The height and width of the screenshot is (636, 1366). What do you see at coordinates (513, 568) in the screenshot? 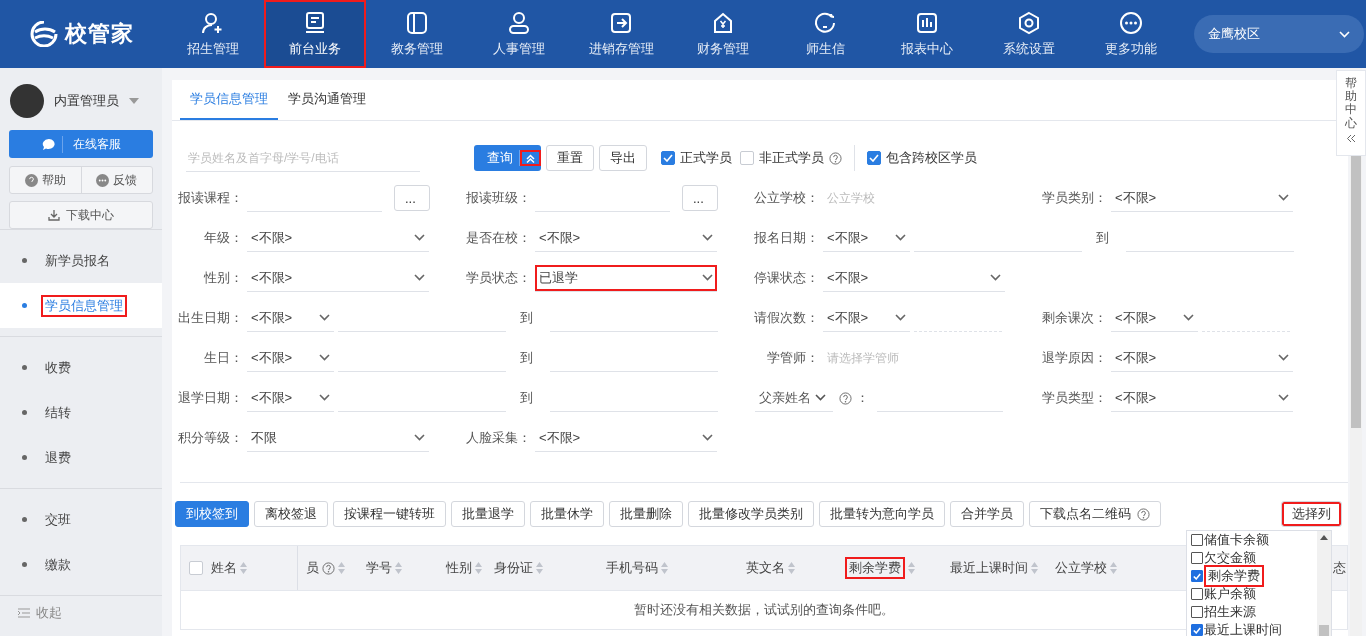
I see `column-header: 身份证` at bounding box center [513, 568].